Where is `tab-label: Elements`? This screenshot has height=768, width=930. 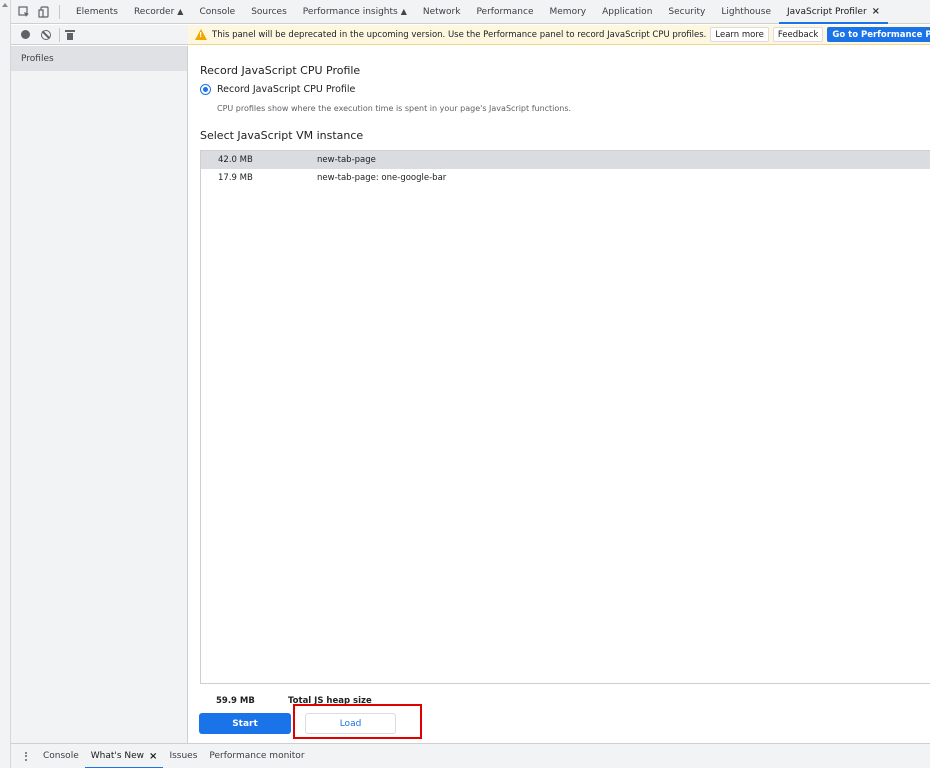
tab-label: Elements is located at coordinates (97, 12).